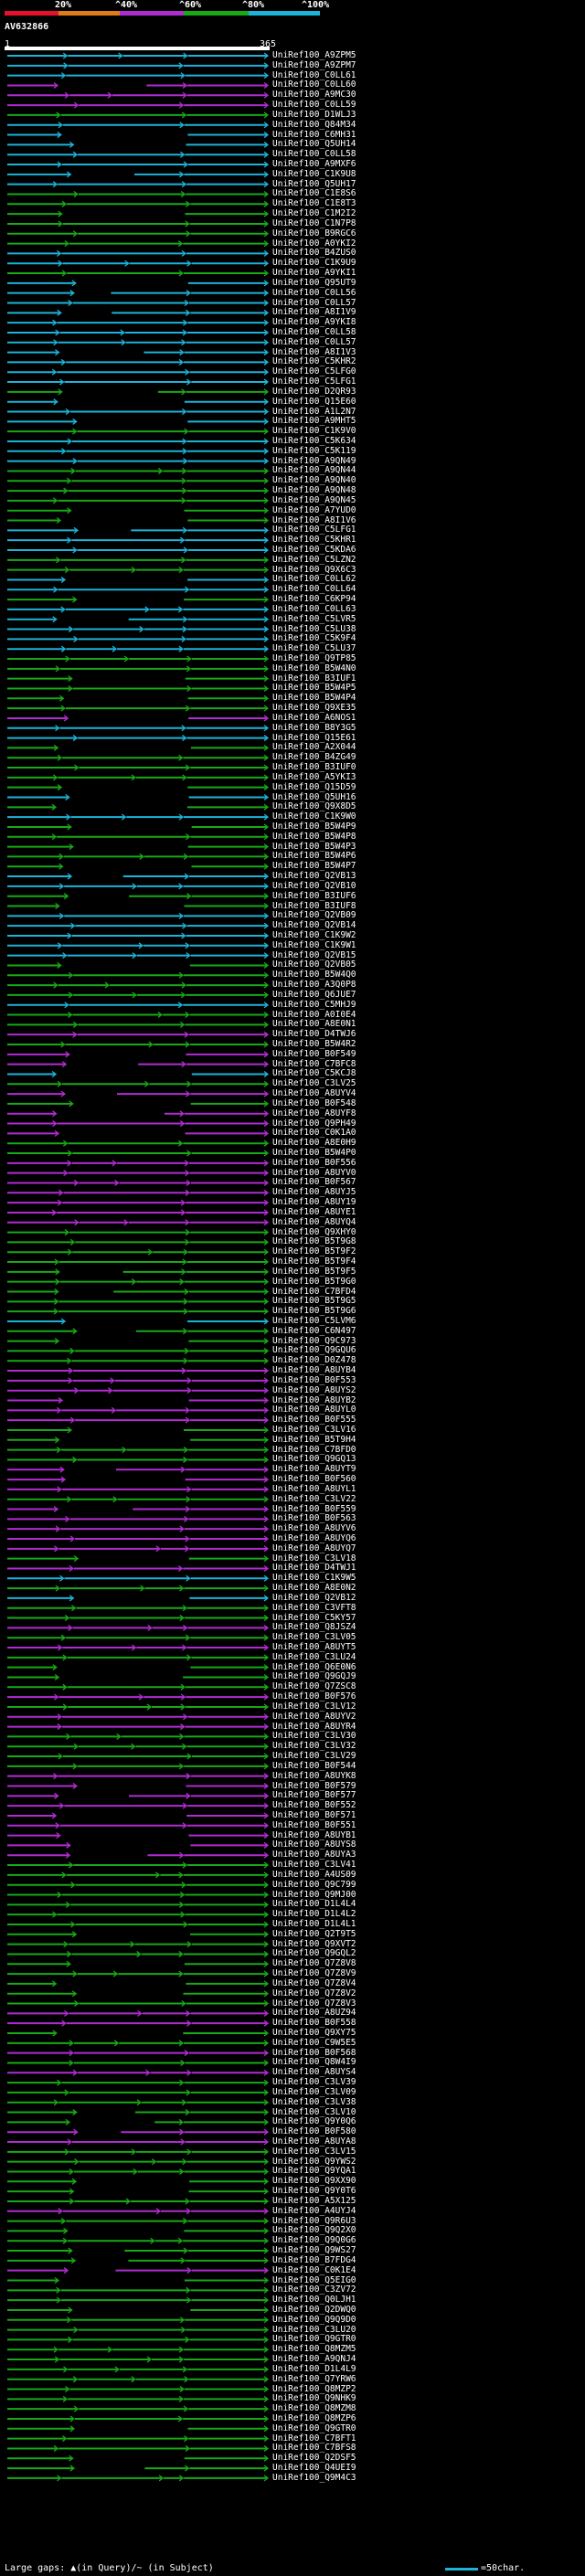 Image resolution: width=585 pixels, height=2576 pixels. Describe the element at coordinates (314, 2330) in the screenshot. I see `hit-id-label: UniRef100_C3LU20` at that location.